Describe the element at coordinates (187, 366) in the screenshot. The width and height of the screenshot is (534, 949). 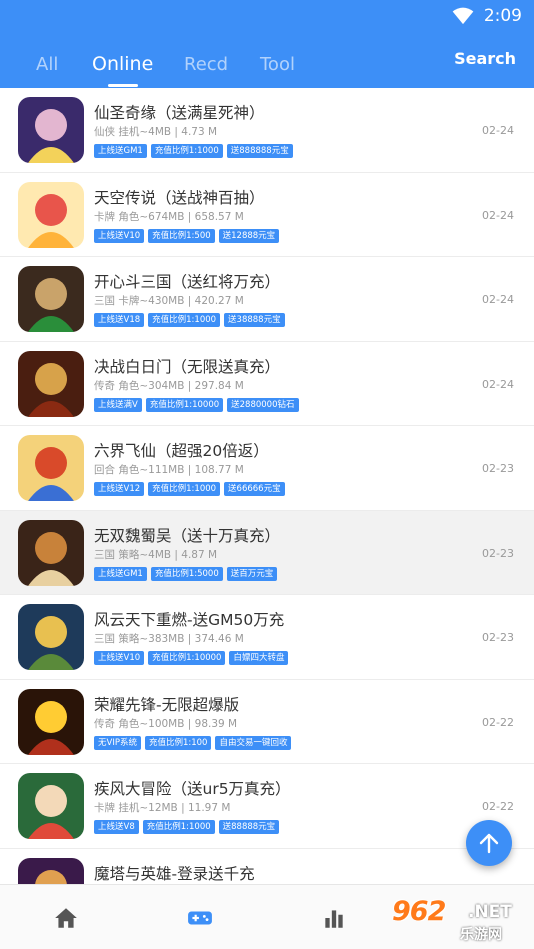
I see `game-title: 决战白日门（无限送真充）` at that location.